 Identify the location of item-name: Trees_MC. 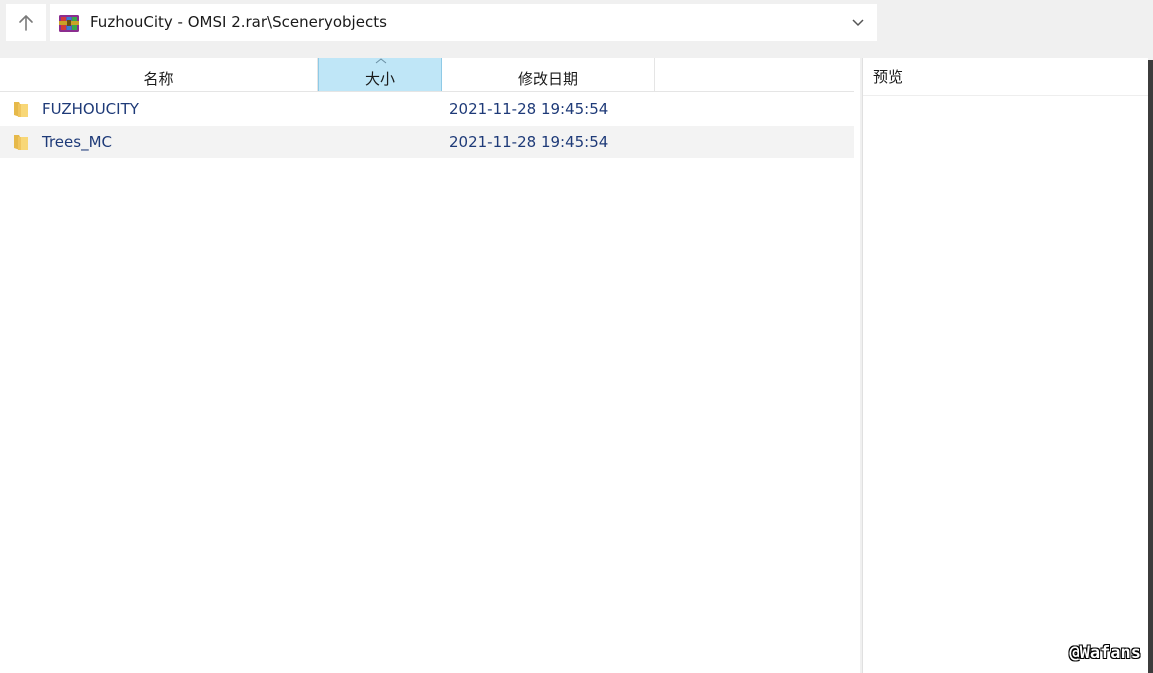
(77, 142).